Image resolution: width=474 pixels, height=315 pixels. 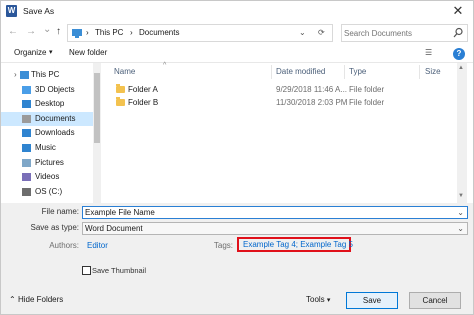 I want to click on new-folder-button: New folder, so click(x=88, y=52).